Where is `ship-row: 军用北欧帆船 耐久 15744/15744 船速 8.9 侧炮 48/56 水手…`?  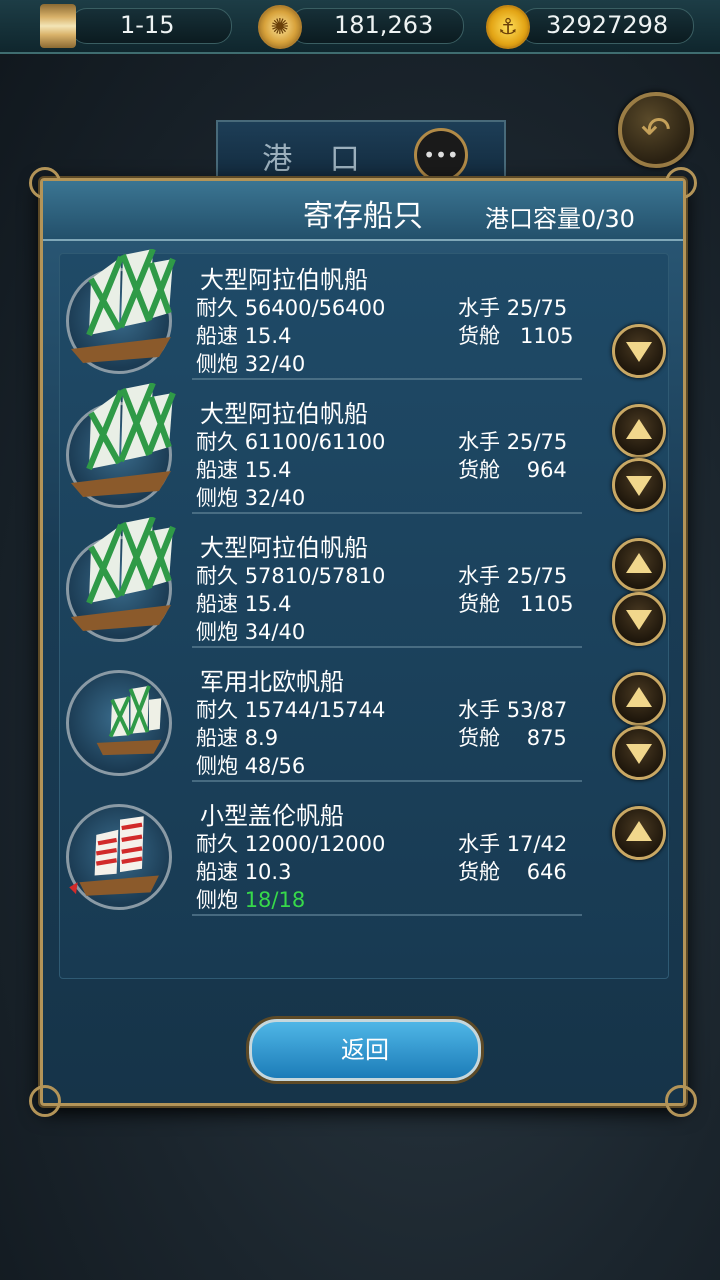 ship-row: 军用北欧帆船 耐久 15744/15744 船速 8.9 侧炮 48/56 水手… is located at coordinates (364, 723).